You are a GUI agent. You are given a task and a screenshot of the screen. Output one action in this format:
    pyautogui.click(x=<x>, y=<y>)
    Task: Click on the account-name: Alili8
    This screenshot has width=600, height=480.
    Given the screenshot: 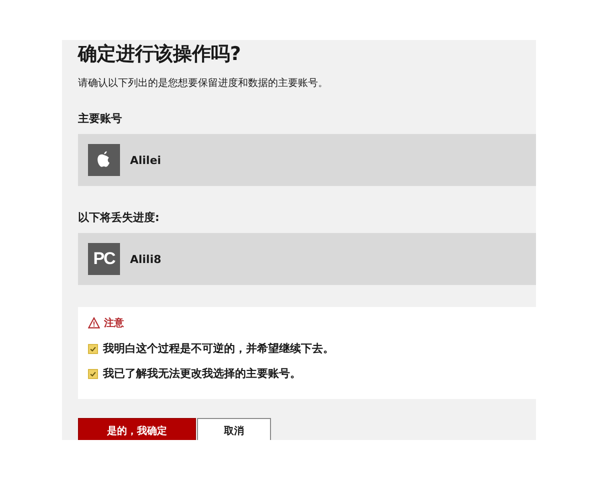 What is the action you would take?
    pyautogui.click(x=146, y=259)
    